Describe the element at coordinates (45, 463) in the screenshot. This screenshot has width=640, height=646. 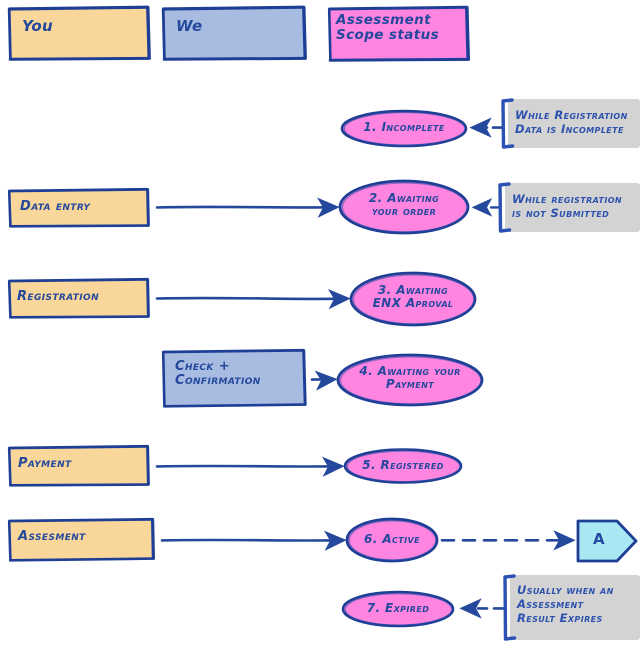
I see `actor-box-payment-label: Payment` at that location.